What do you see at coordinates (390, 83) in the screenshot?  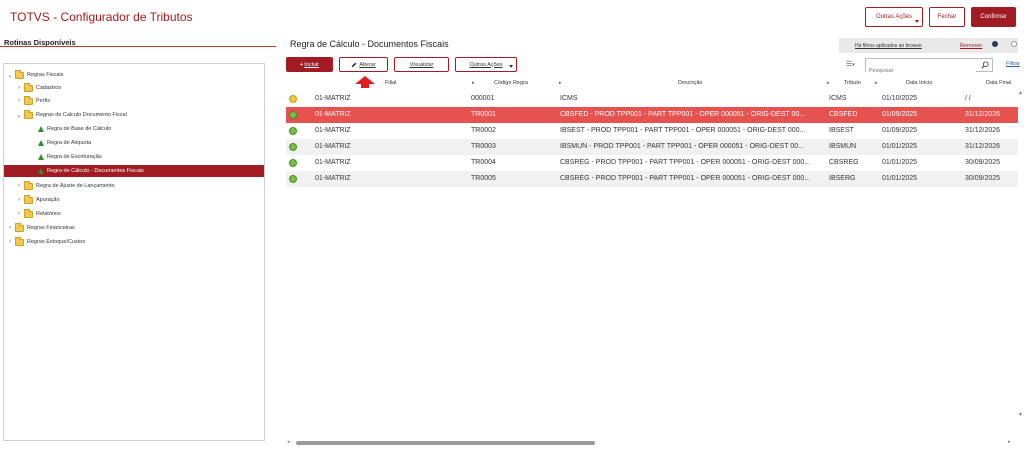 I see `column-header-filial: Filial` at bounding box center [390, 83].